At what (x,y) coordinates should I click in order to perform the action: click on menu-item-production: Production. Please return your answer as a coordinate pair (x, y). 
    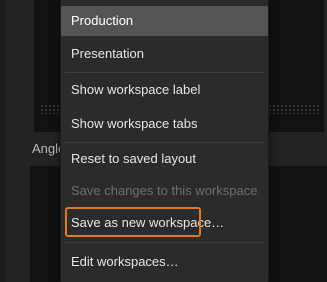
    Looking at the image, I should click on (164, 21).